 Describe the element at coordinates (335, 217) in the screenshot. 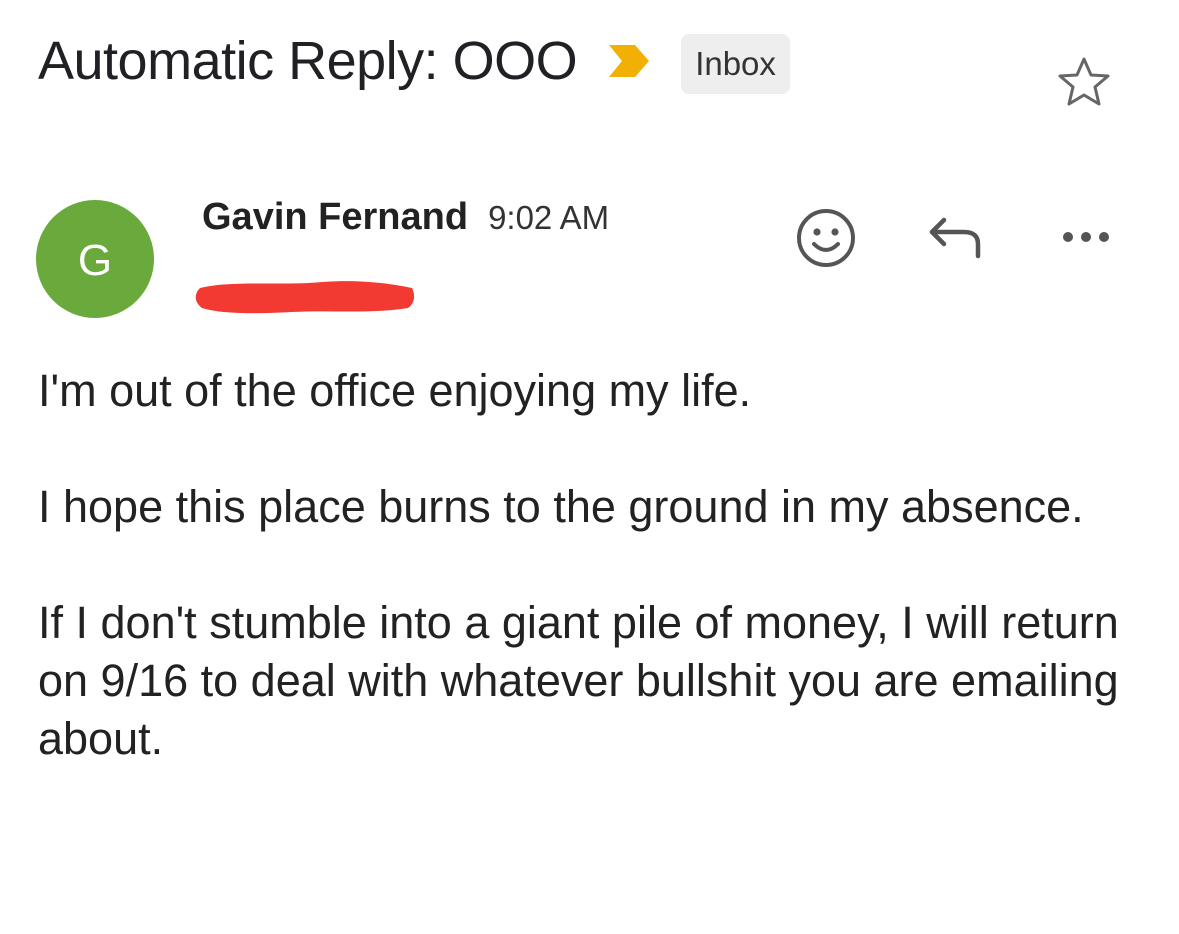

I see `sender-name: Gavin Fernand` at that location.